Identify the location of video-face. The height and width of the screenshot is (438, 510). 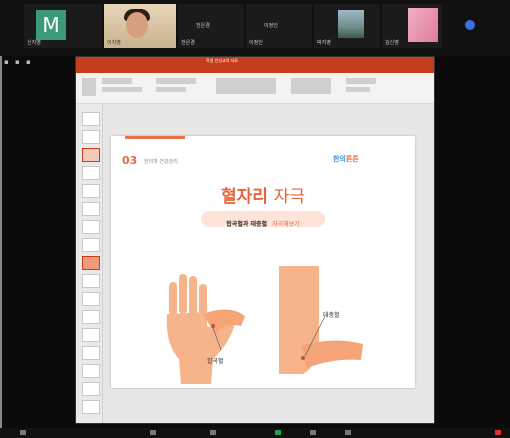
(137, 25).